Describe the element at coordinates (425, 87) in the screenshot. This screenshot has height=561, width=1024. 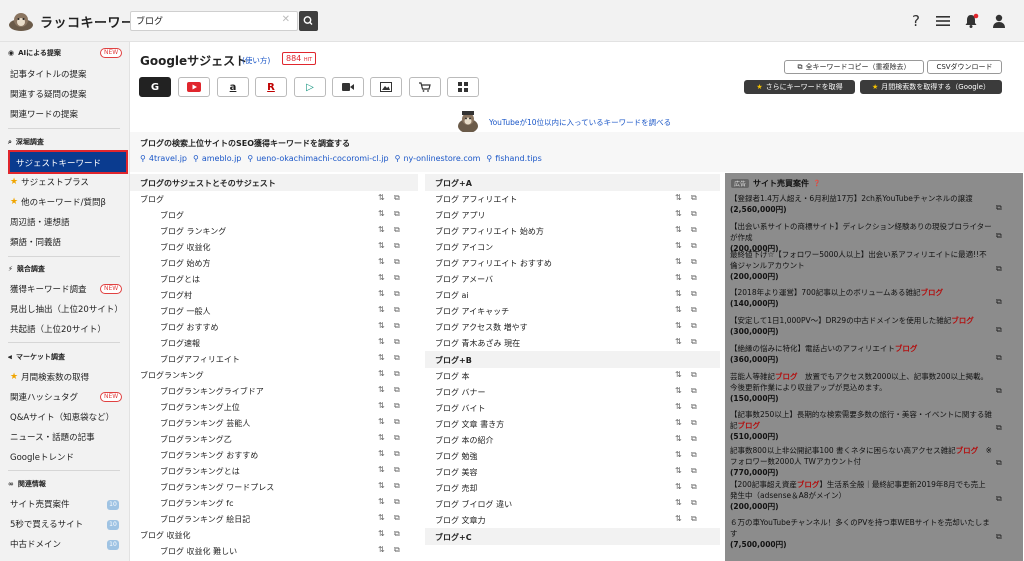
I see `service-shopping-button` at that location.